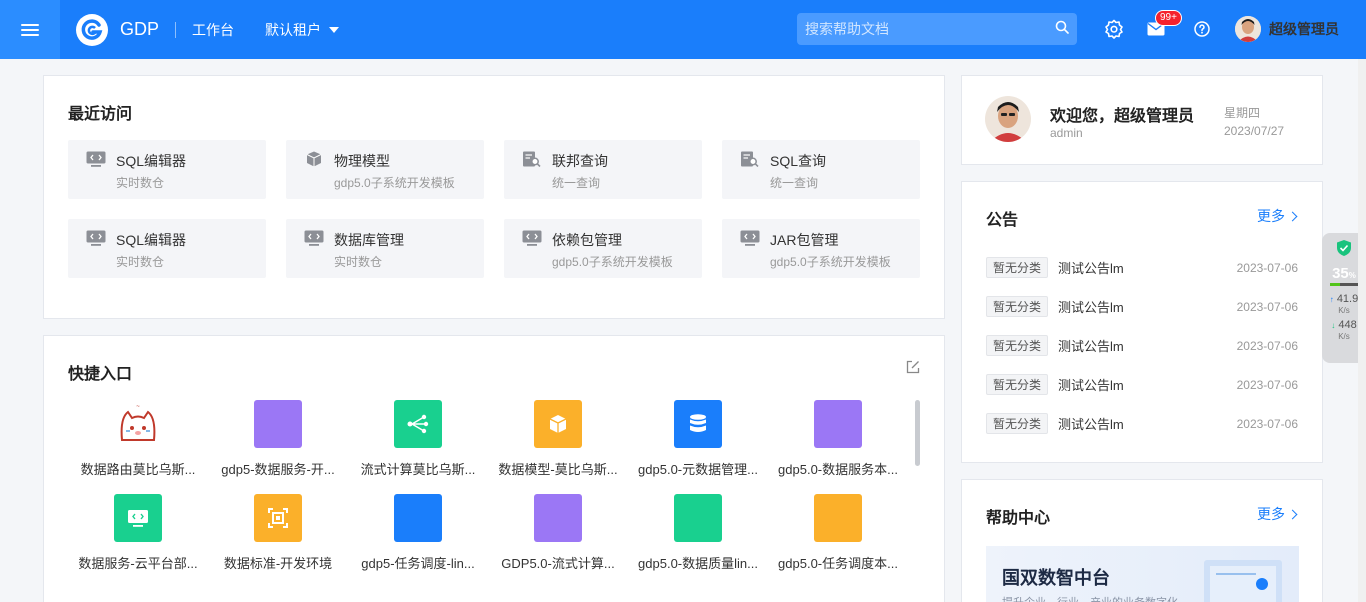  I want to click on recent-item-name: 联邦查询, so click(580, 161).